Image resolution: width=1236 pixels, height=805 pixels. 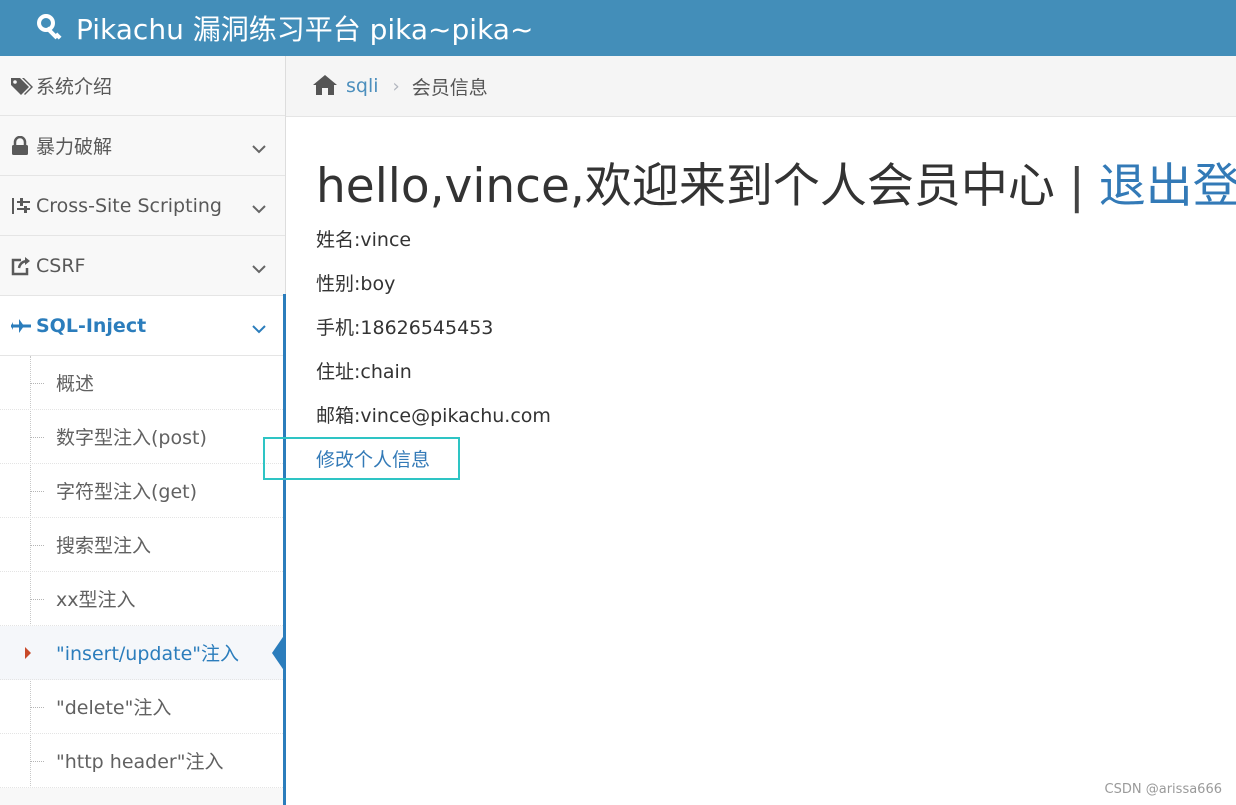 What do you see at coordinates (364, 240) in the screenshot?
I see `info-name: 姓名:vince` at bounding box center [364, 240].